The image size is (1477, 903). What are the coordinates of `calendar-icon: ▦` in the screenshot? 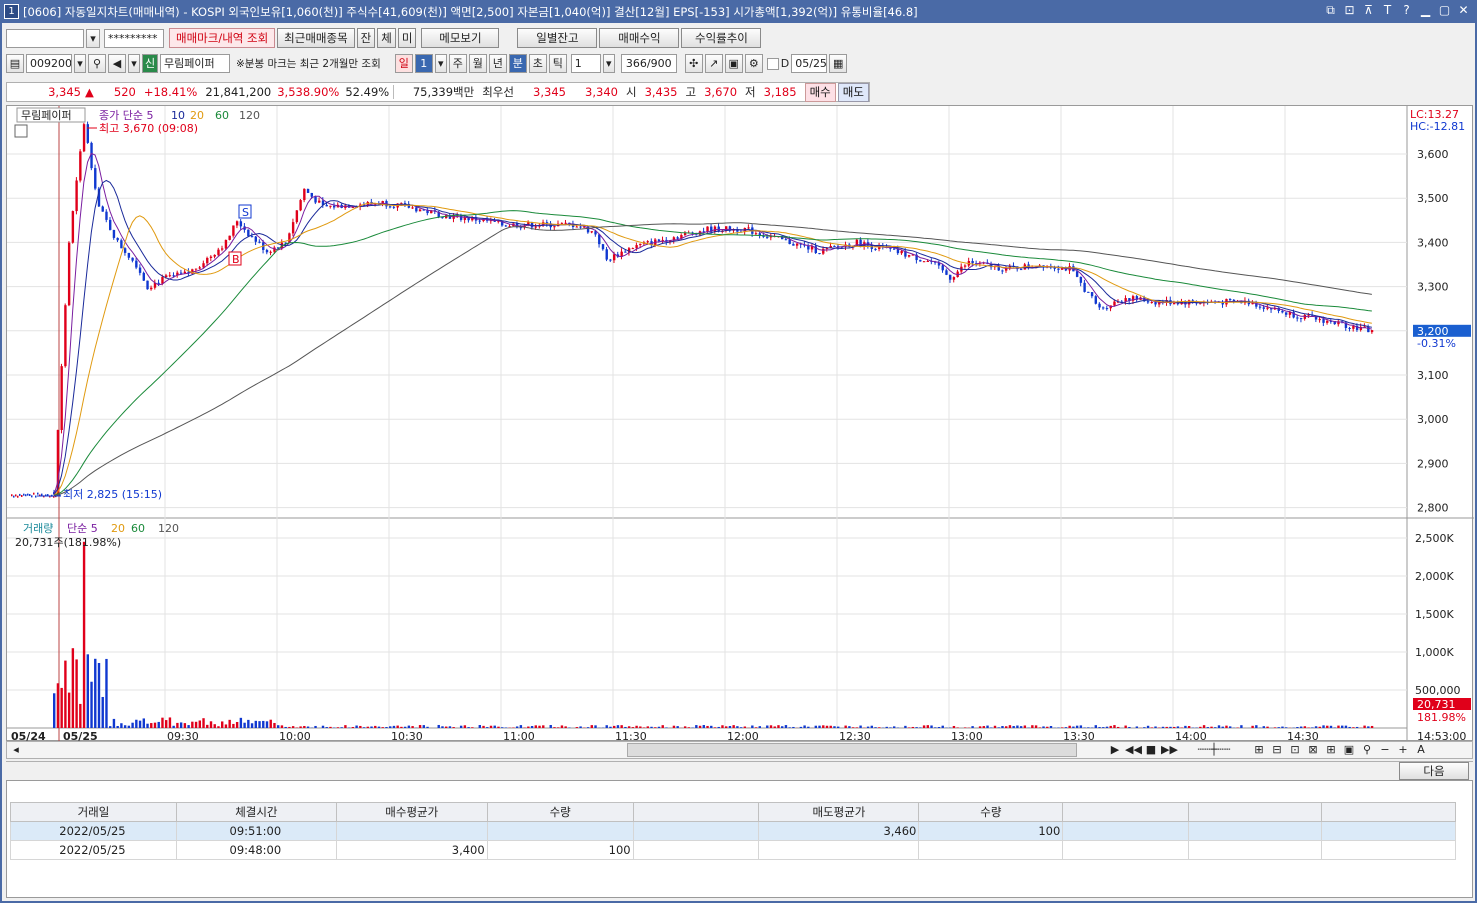 It's located at (838, 63).